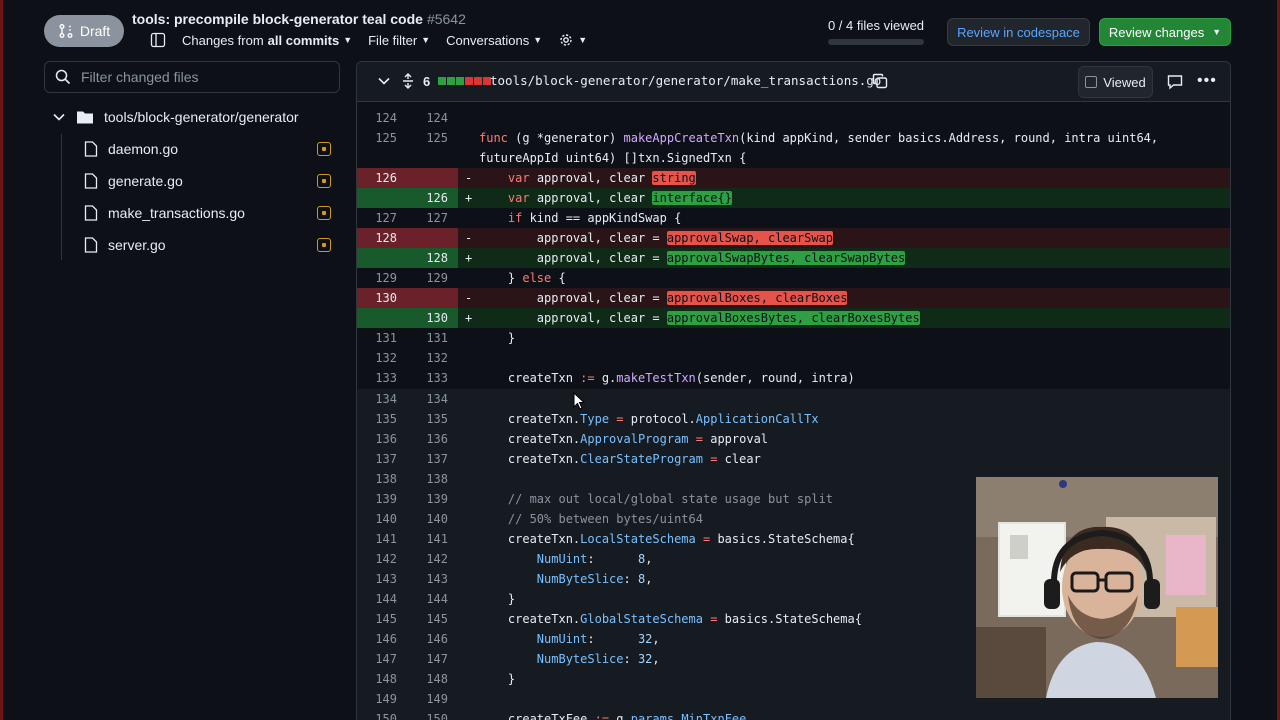 The image size is (1280, 720). I want to click on old-line-number: 138, so click(377, 479).